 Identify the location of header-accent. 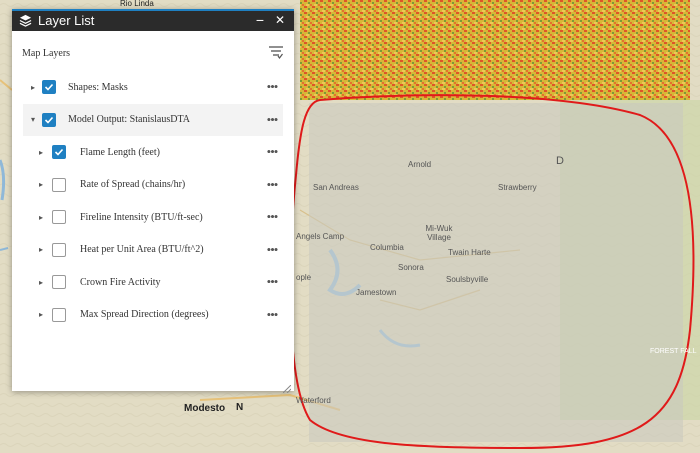
(153, 10).